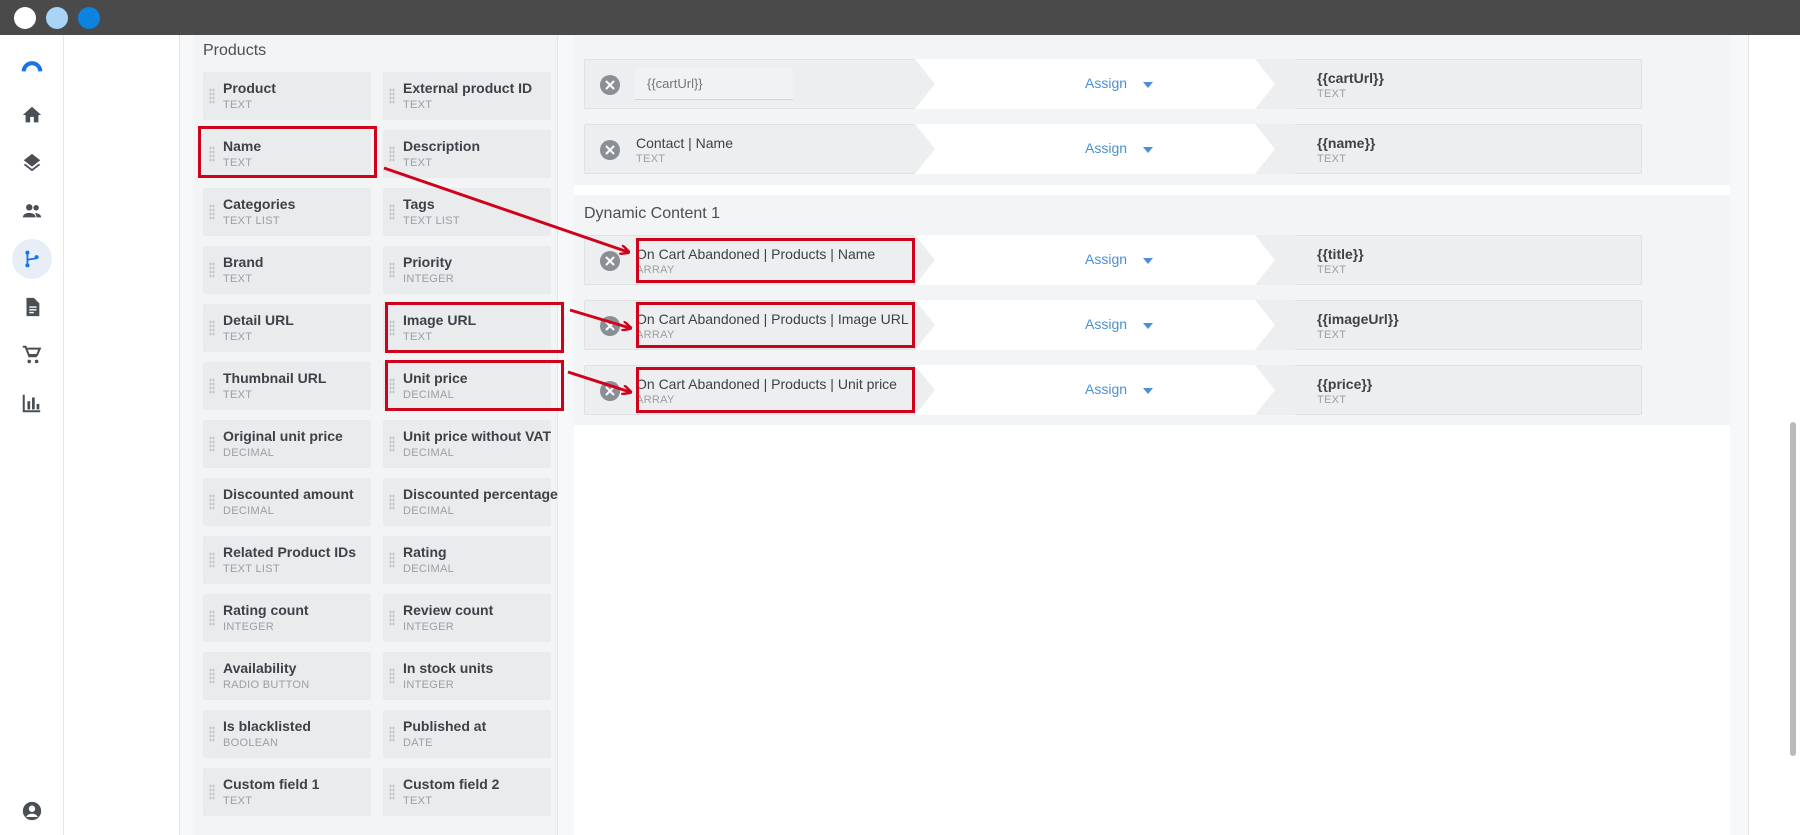 The height and width of the screenshot is (835, 1800). I want to click on field-name: Review count, so click(448, 610).